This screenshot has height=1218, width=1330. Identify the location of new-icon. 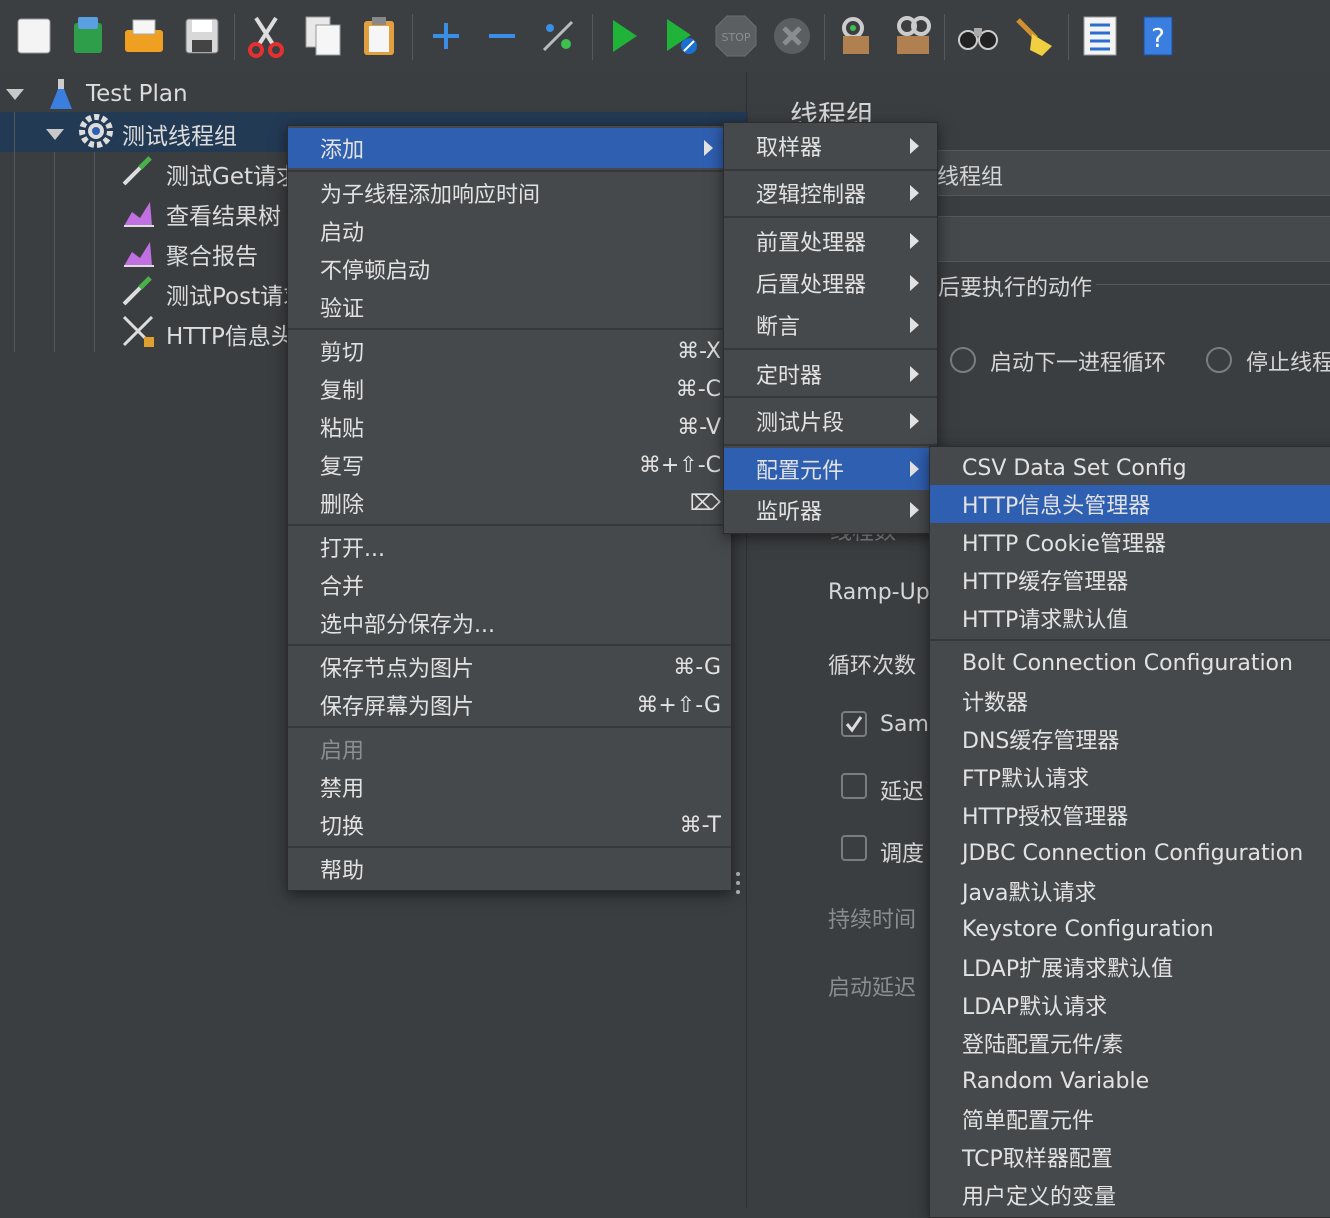
(34, 36).